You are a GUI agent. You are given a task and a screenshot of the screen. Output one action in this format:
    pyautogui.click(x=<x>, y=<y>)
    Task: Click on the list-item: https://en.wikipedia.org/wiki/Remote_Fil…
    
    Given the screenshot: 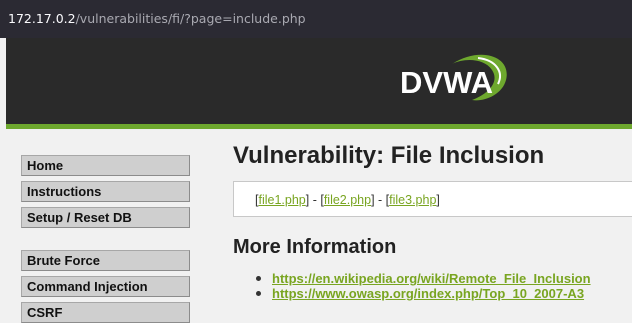 What is the action you would take?
    pyautogui.click(x=423, y=278)
    